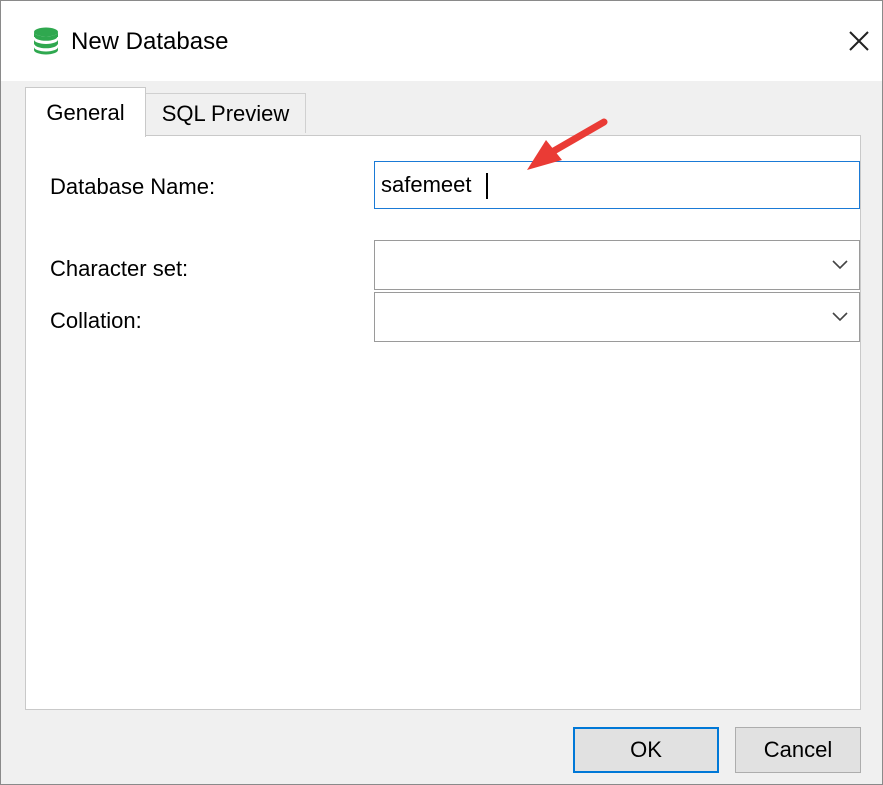  I want to click on close-button, so click(859, 41).